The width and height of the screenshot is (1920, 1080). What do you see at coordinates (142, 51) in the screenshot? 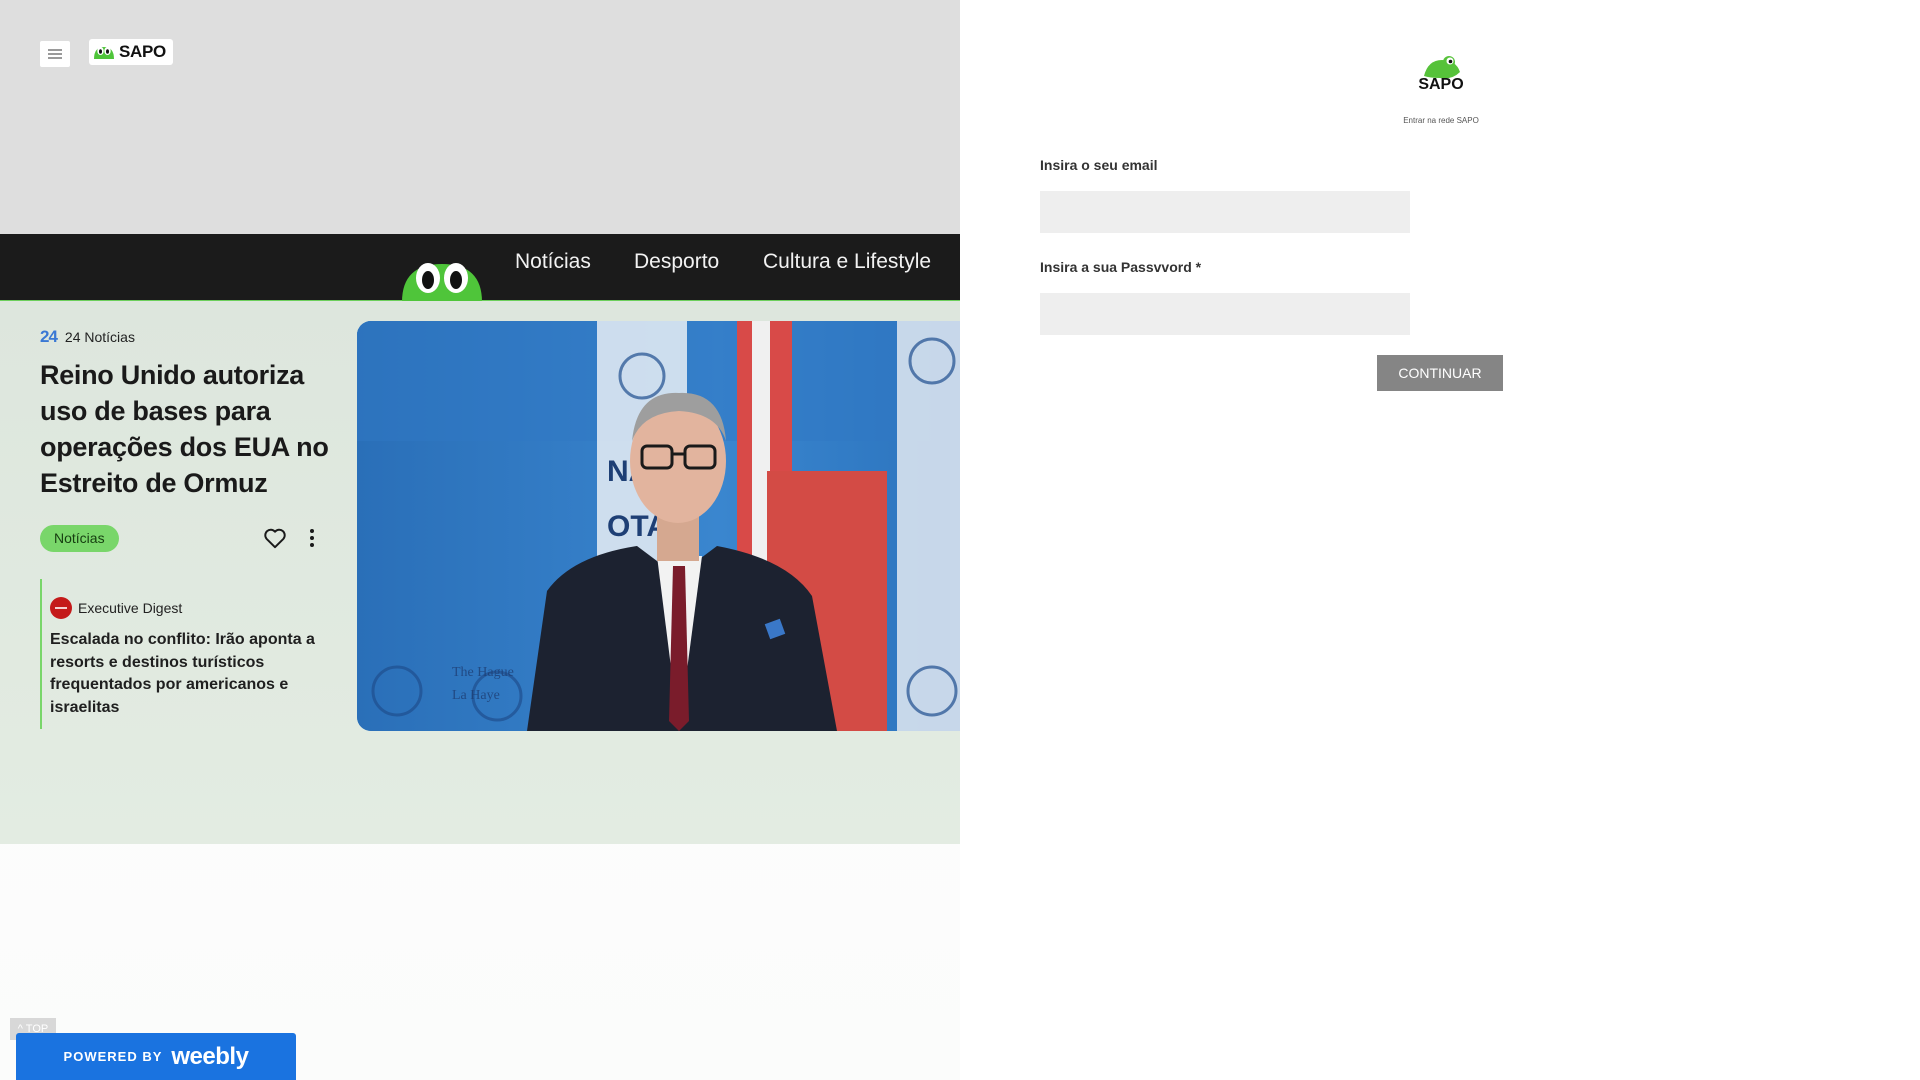
I see `logo-text: SAPO` at bounding box center [142, 51].